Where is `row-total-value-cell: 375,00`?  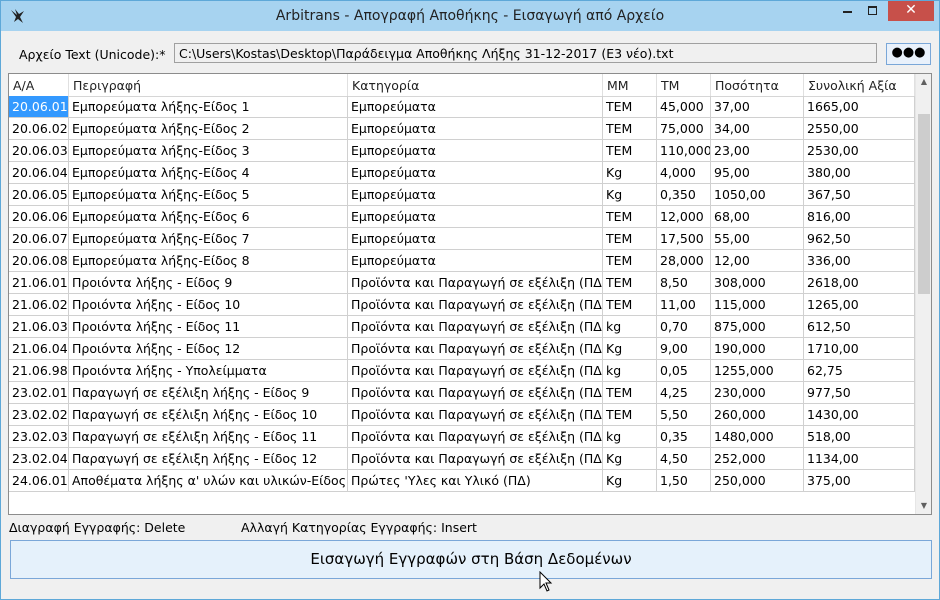 row-total-value-cell: 375,00 is located at coordinates (859, 480).